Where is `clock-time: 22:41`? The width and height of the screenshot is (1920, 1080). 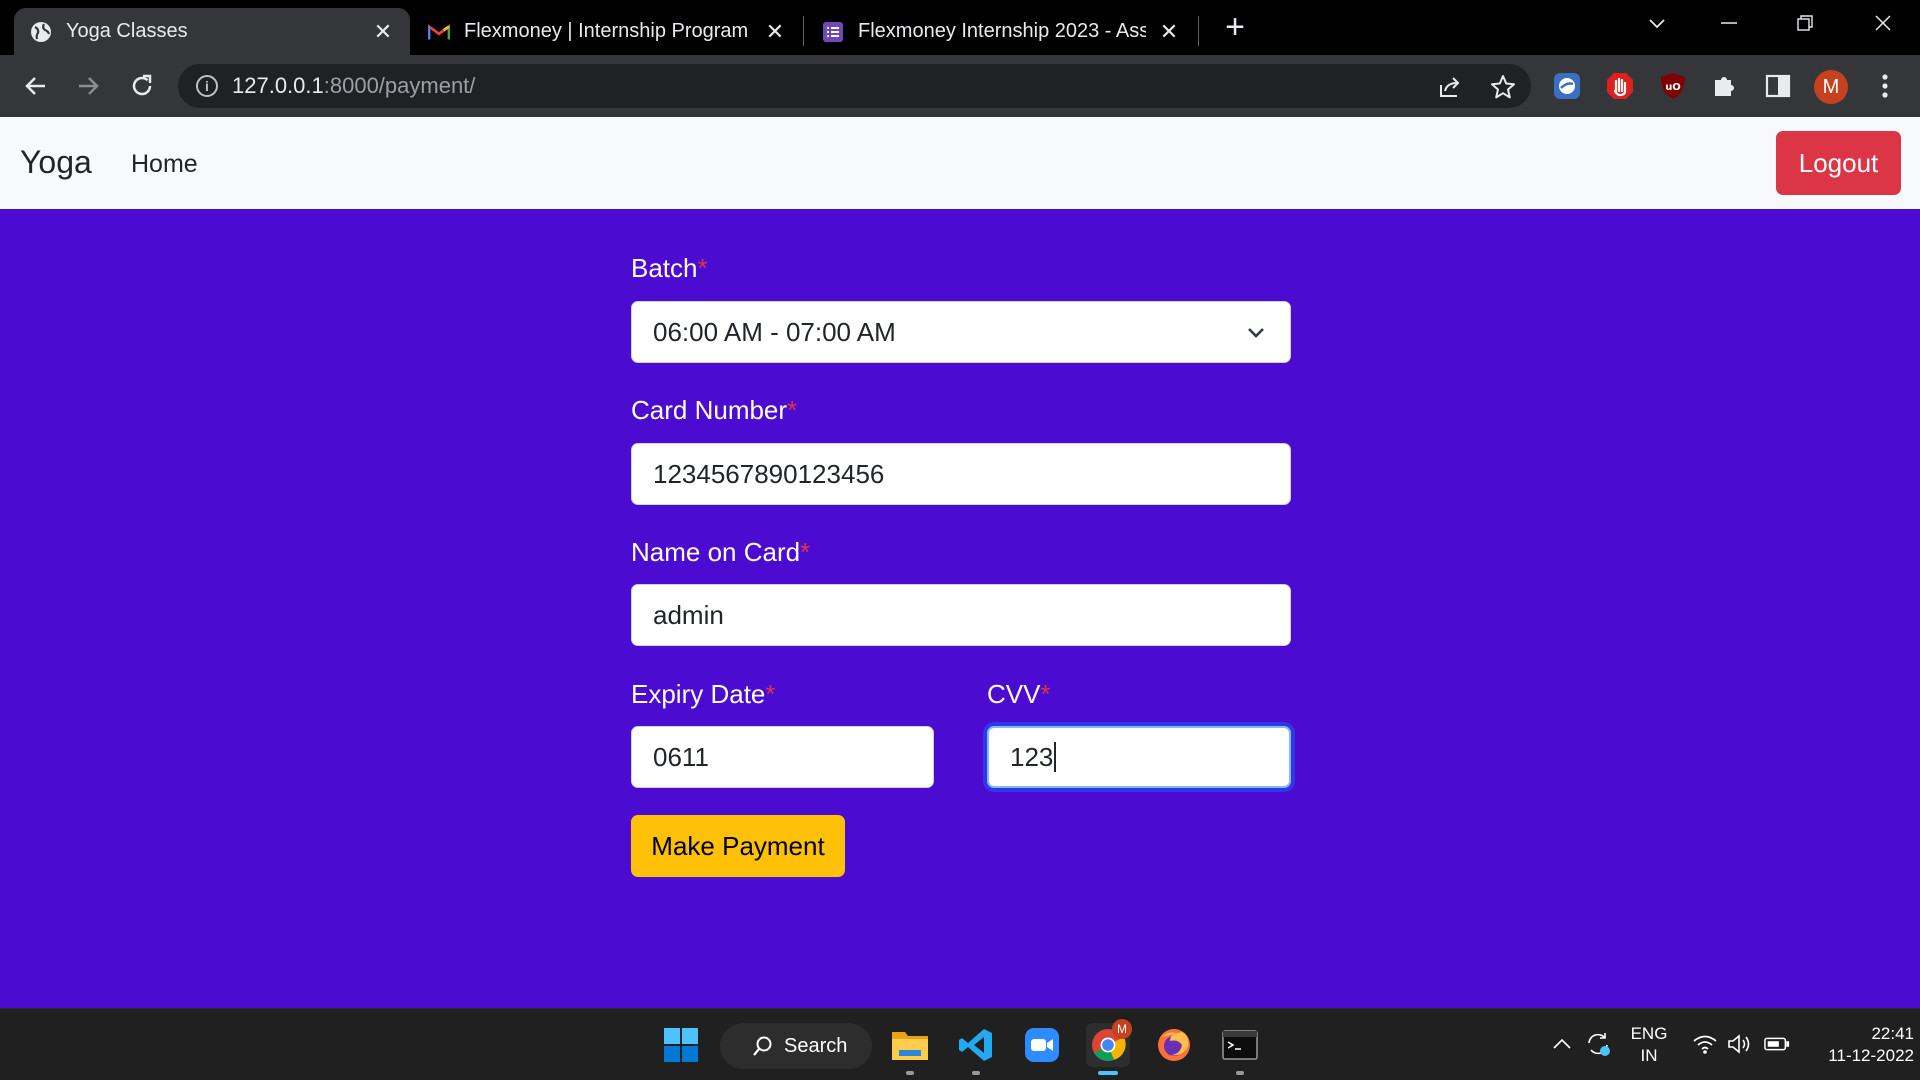
clock-time: 22:41 is located at coordinates (1892, 1033).